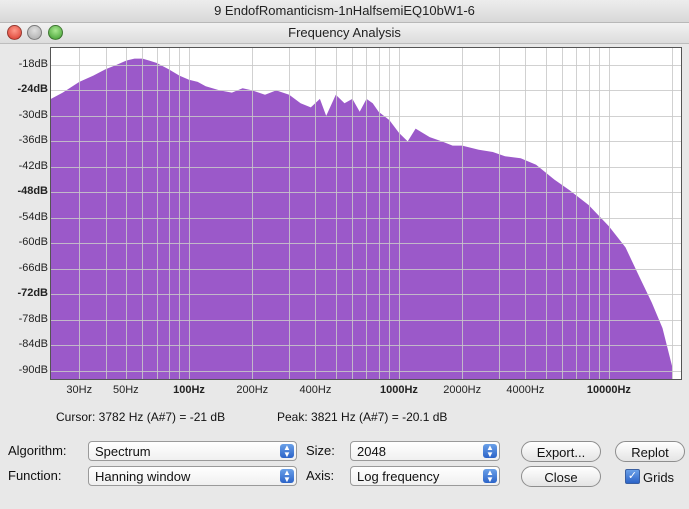 The image size is (689, 509). I want to click on y-tick-label: -60dB, so click(33, 242).